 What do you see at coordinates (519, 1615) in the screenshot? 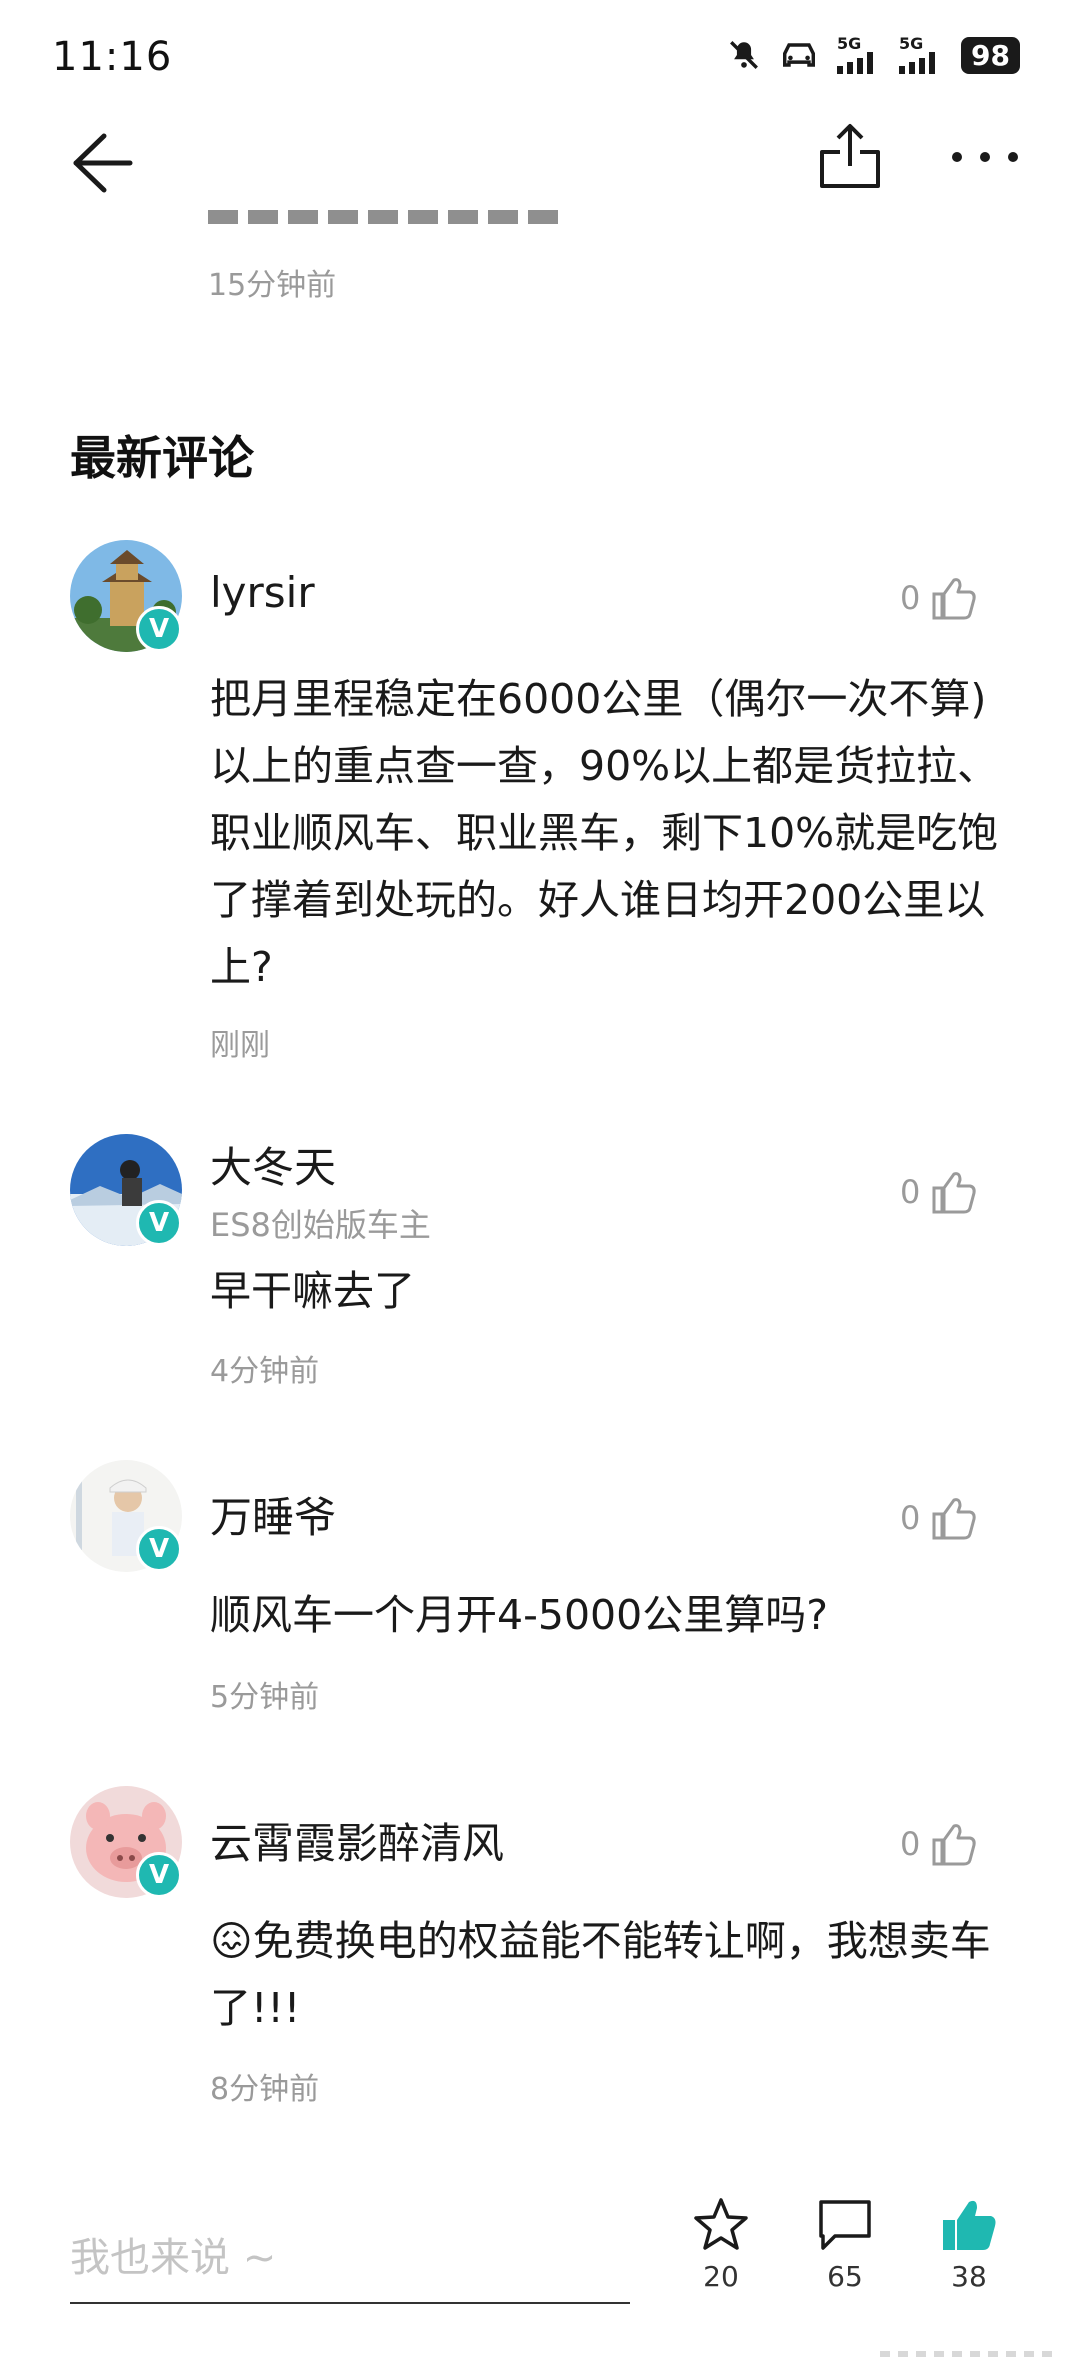
I see `comment-text: 顺风车一个月开4-5000公里算吗?` at bounding box center [519, 1615].